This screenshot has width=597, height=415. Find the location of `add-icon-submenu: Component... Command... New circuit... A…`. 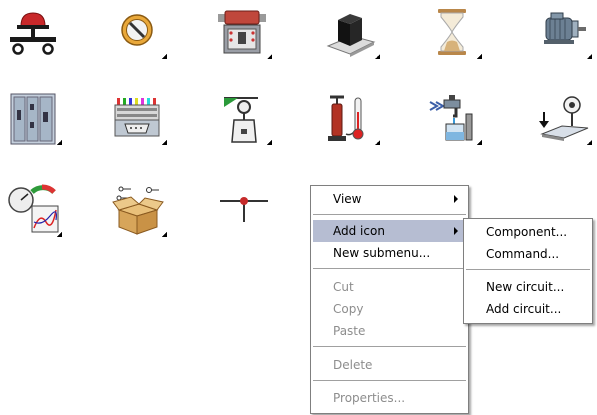

add-icon-submenu: Component... Command... New circuit... A… is located at coordinates (528, 271).